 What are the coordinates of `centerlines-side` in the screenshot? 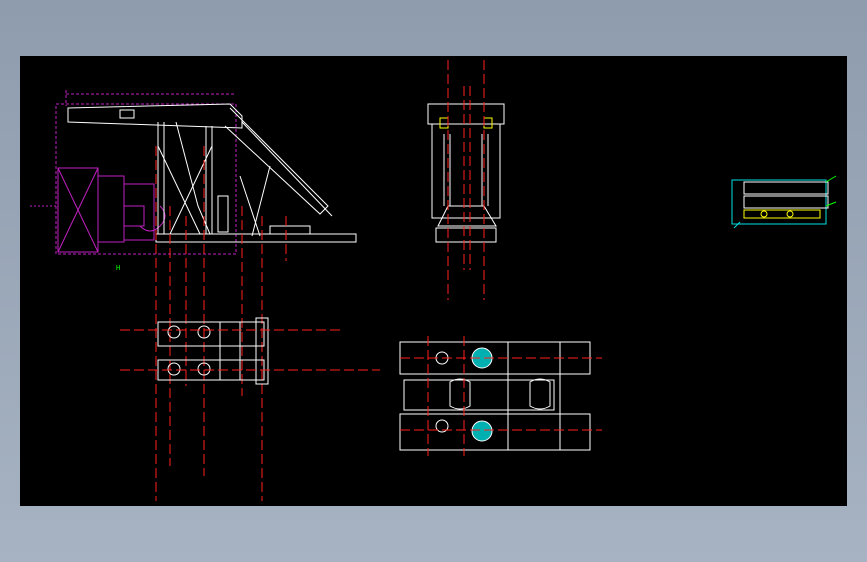 It's located at (221, 323).